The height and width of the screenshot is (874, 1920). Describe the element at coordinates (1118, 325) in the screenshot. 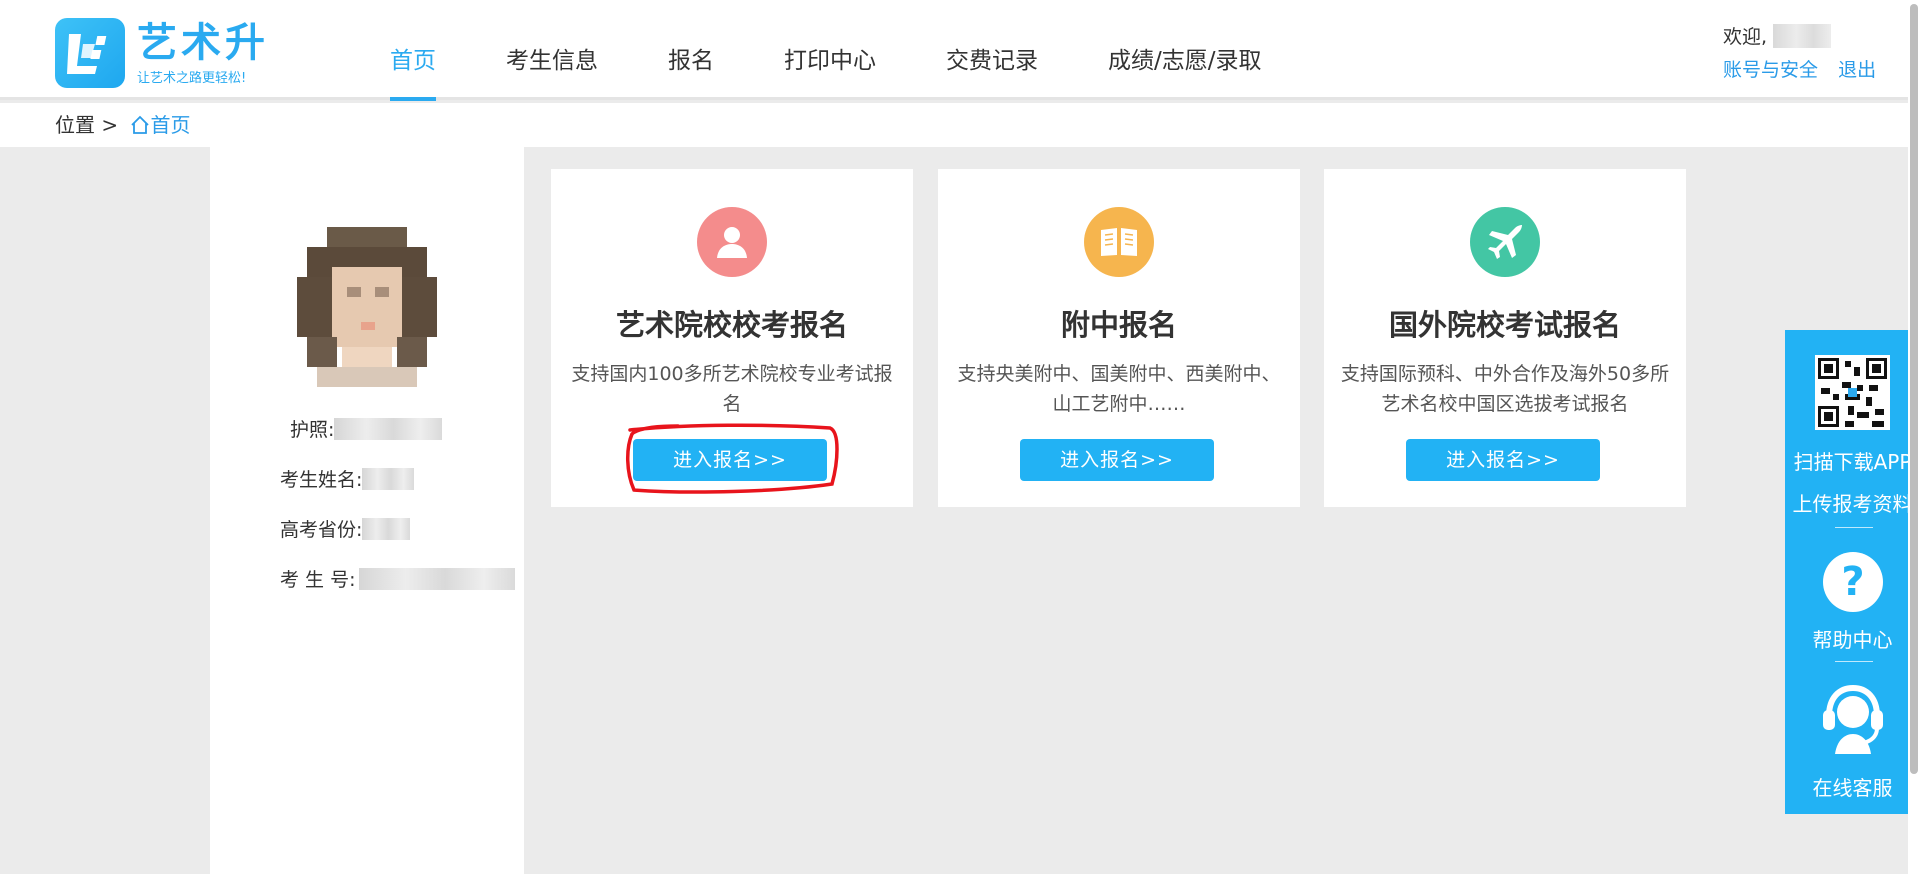

I see `card-title: 附中报名` at that location.